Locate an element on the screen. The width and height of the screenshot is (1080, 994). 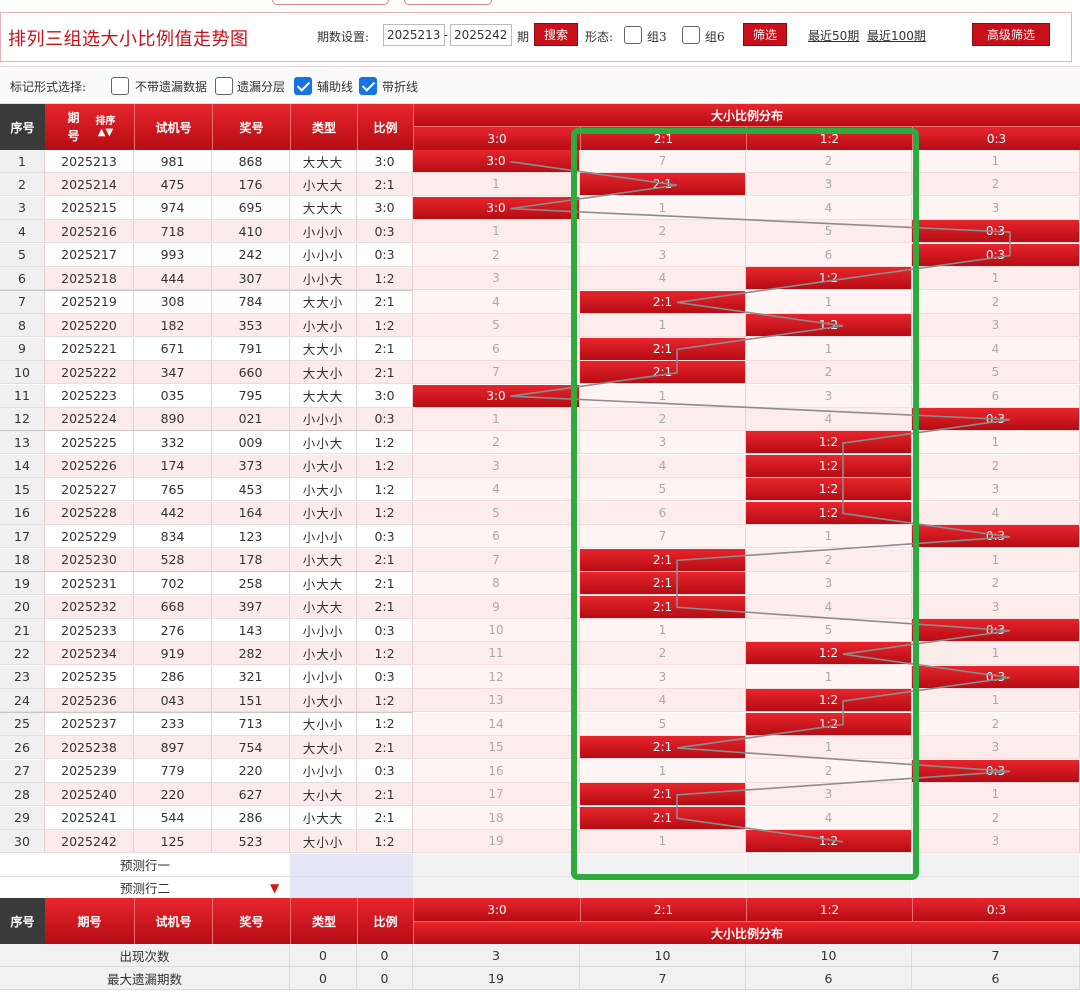
table-row: 7 2025219 308 784 大大小 2:1 4 2:1 1 2 is located at coordinates (540, 302).